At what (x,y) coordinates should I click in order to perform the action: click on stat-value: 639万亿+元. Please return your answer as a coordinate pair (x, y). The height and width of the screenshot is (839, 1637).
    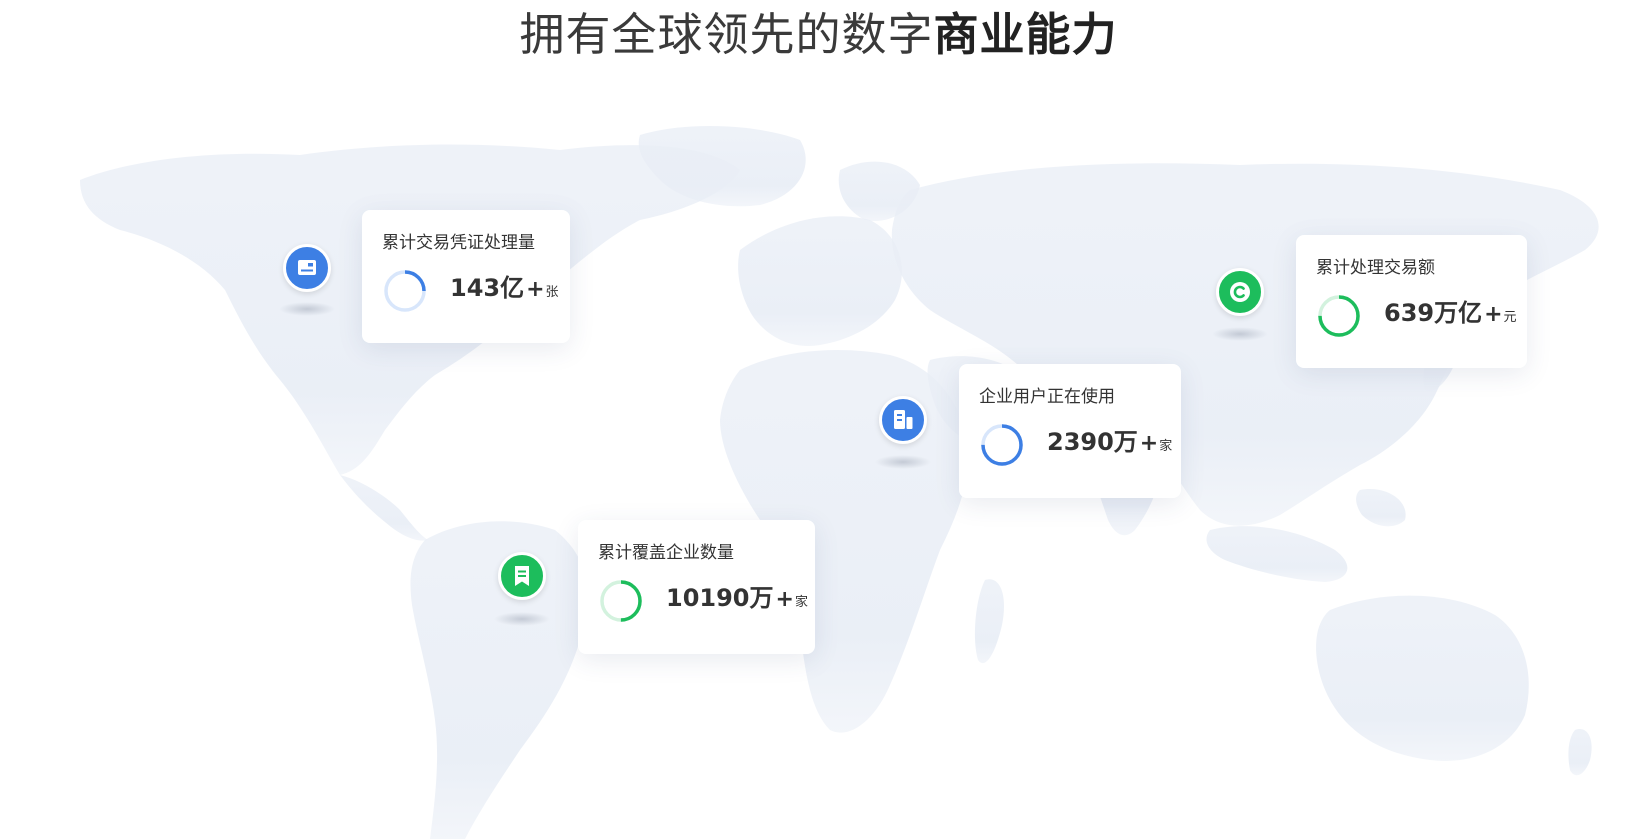
    Looking at the image, I should click on (1450, 310).